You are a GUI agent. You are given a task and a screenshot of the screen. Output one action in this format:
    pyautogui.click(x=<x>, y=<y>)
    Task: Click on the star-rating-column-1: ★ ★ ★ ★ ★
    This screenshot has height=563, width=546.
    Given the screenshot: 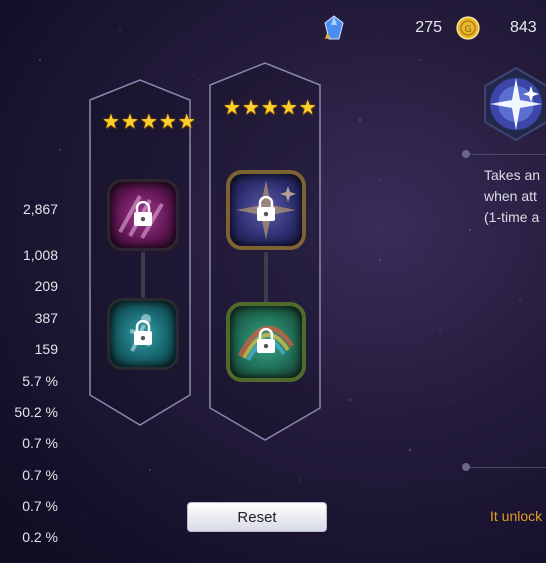 What is the action you would take?
    pyautogui.click(x=149, y=122)
    